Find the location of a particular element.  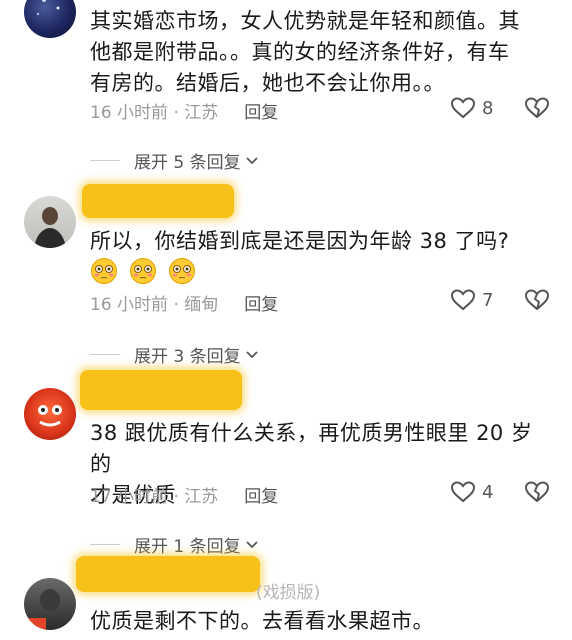

expand-replies-label: 展开 5 条回复 is located at coordinates (187, 163).